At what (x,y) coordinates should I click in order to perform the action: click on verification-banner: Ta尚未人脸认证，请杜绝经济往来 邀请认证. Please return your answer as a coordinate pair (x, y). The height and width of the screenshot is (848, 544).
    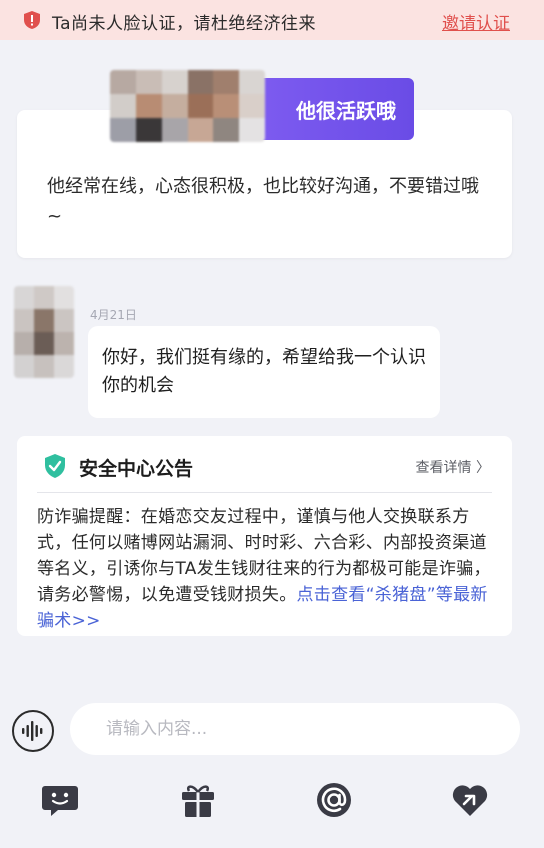
    Looking at the image, I should click on (272, 20).